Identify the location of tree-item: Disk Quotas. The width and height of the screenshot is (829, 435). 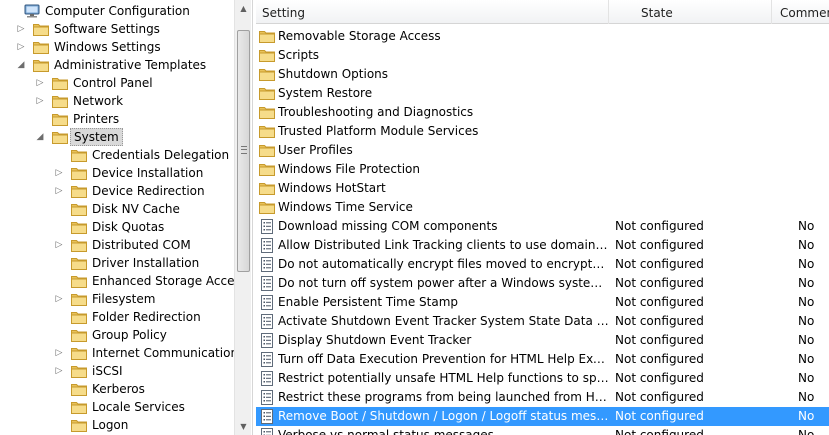
(117, 227).